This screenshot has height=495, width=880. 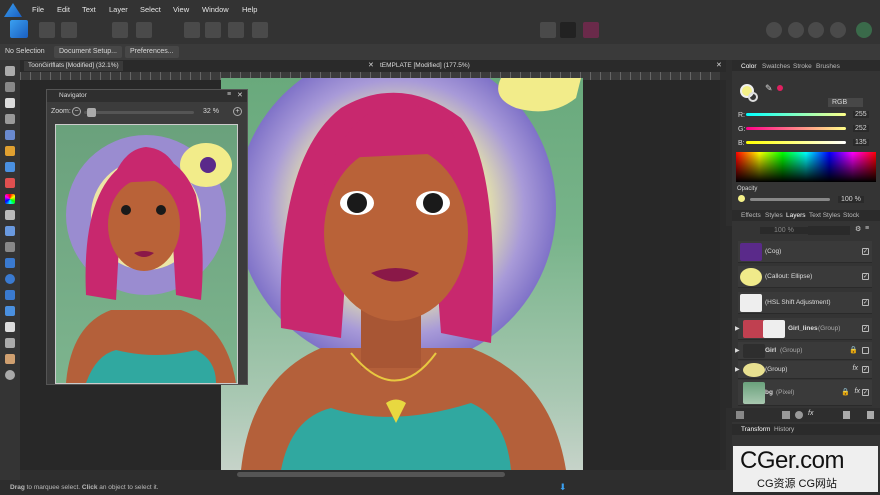 I want to click on color-mode-select: RGB, so click(x=846, y=102).